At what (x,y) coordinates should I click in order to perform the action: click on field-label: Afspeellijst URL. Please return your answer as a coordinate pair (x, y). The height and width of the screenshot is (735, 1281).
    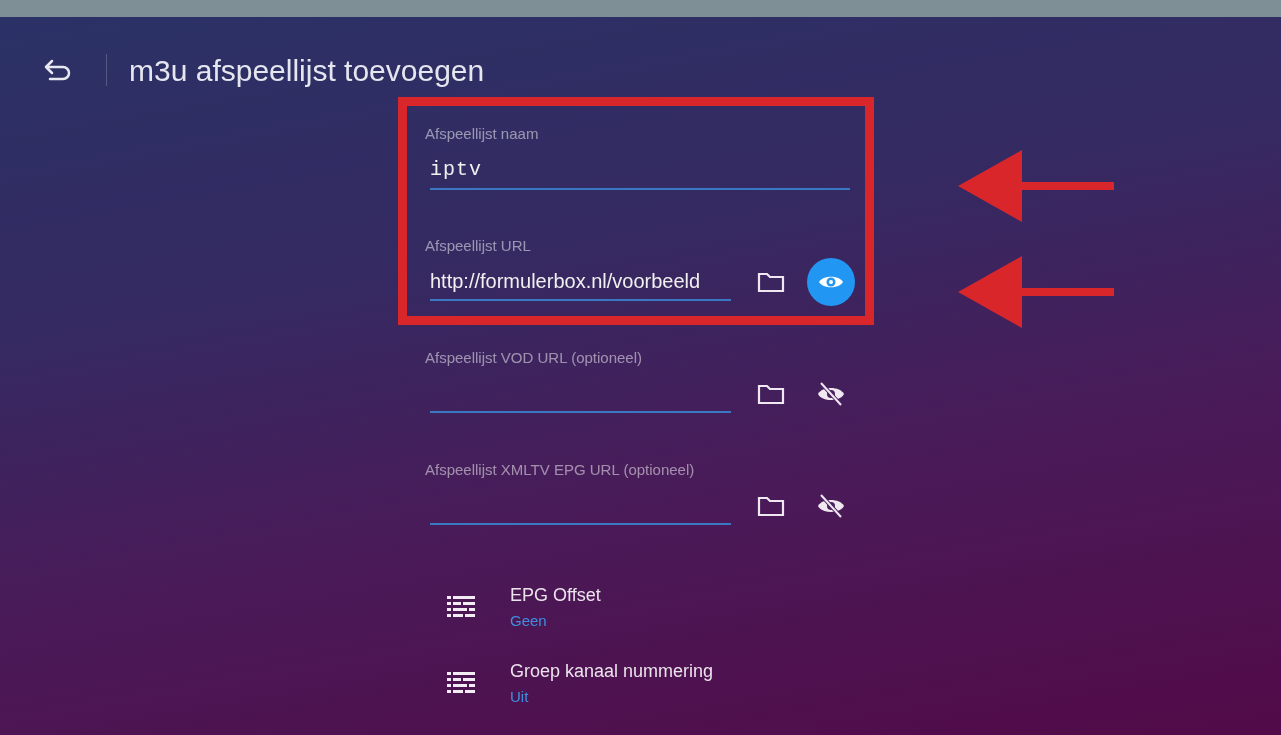
    Looking at the image, I should click on (478, 246).